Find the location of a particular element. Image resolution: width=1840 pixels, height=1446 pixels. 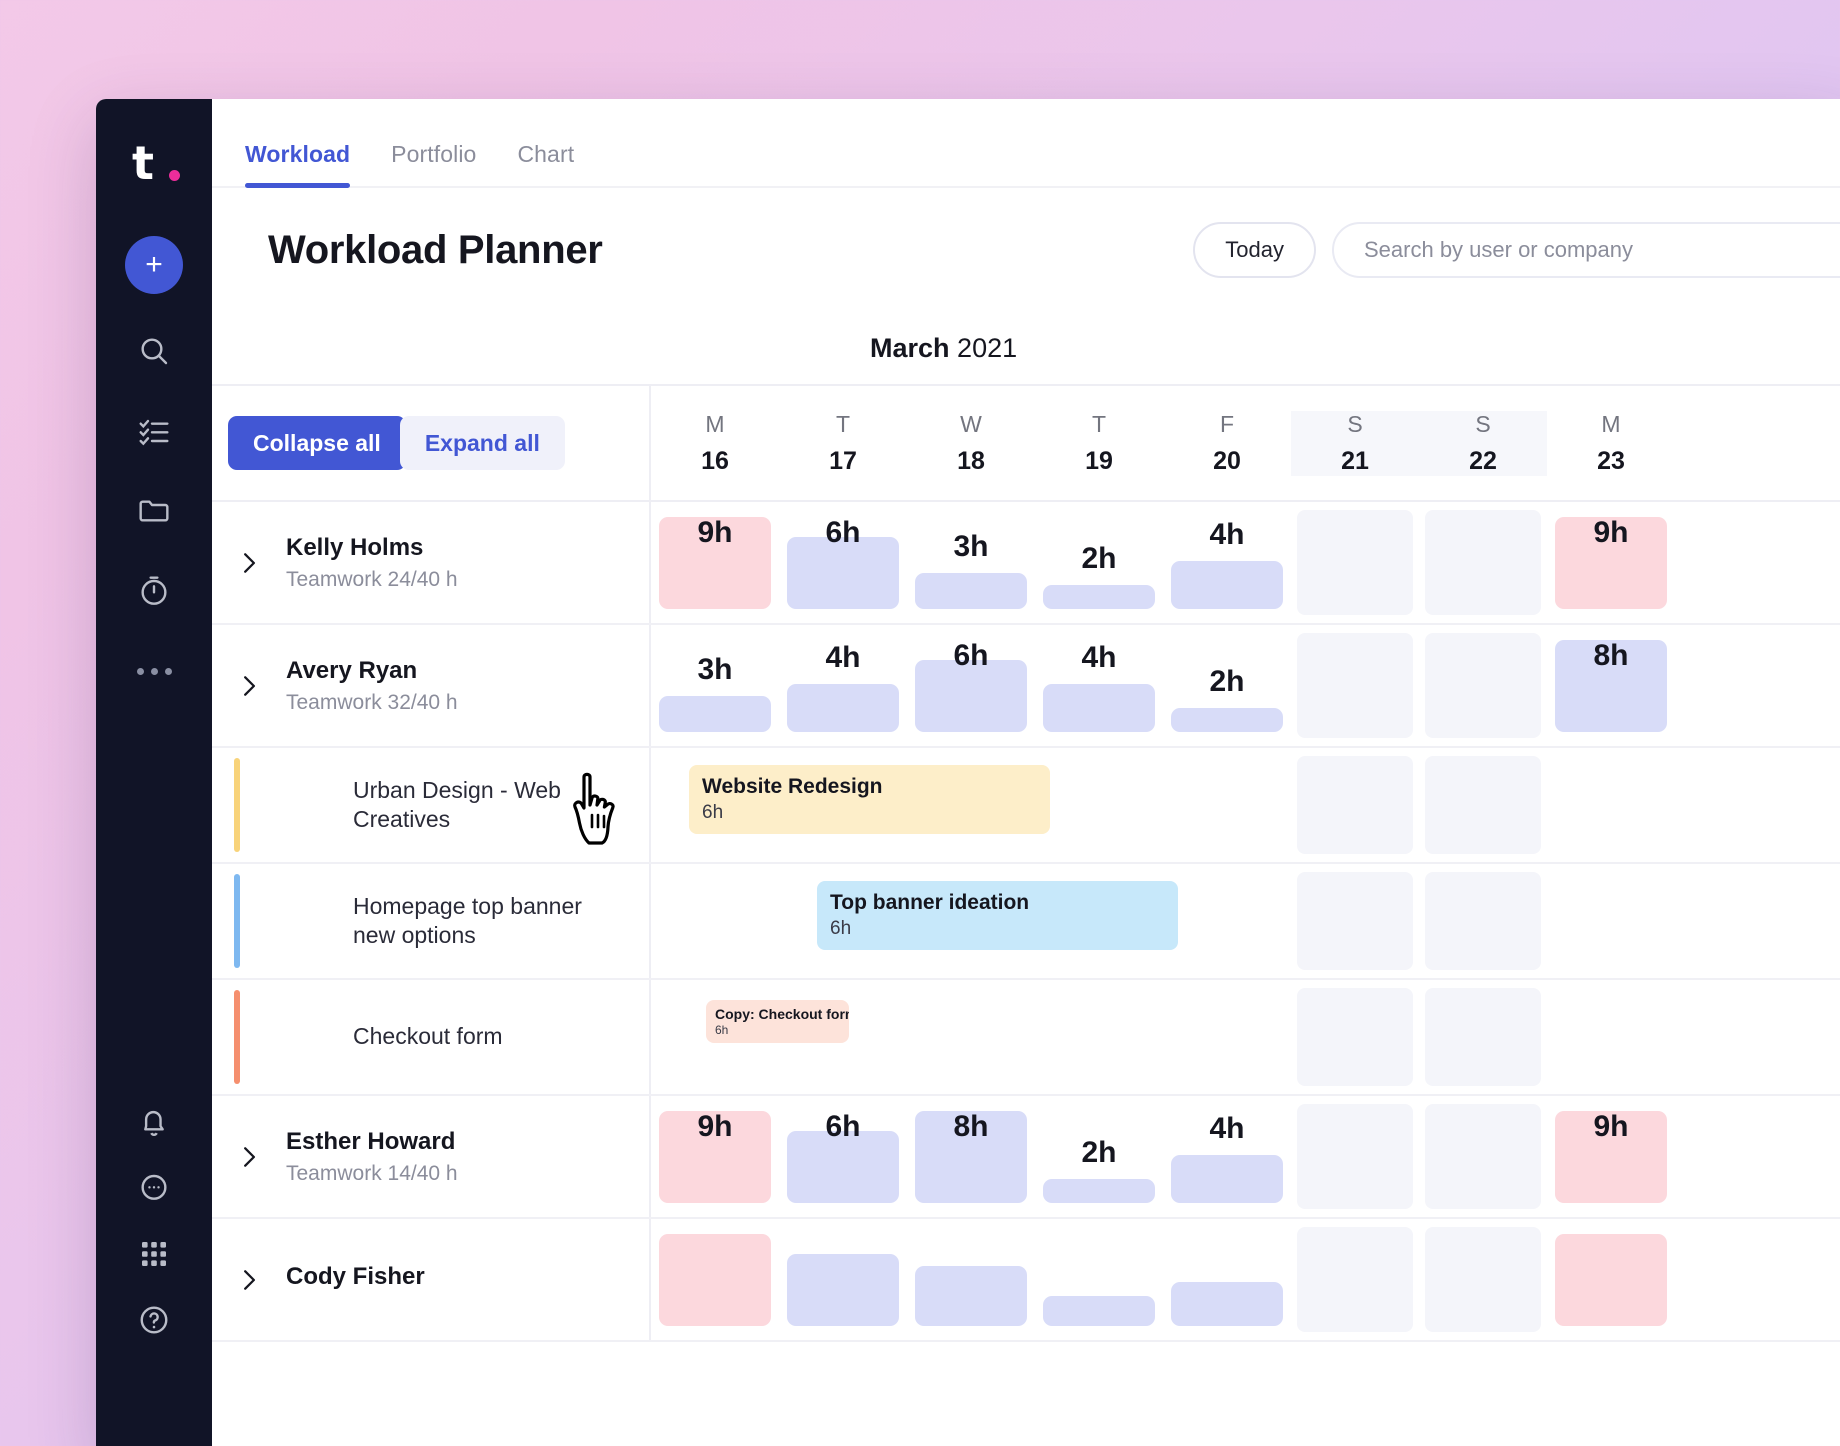

task-chip: Copy: Checkout form 6h is located at coordinates (777, 1022).